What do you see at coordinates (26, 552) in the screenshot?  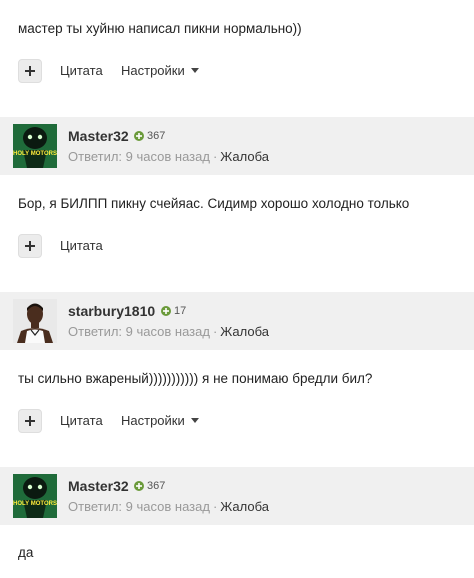 I see `post-body: да` at bounding box center [26, 552].